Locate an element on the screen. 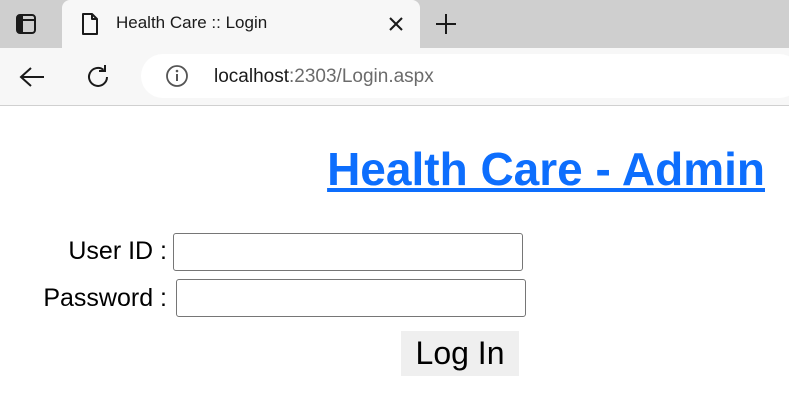 This screenshot has width=789, height=413. page-title-link: Health Care - Admin is located at coordinates (546, 169).